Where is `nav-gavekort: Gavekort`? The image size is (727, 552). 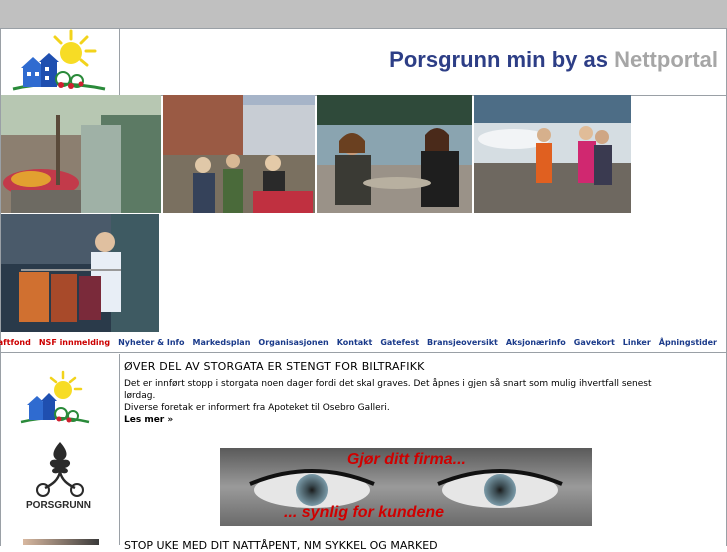
nav-gavekort: Gavekort is located at coordinates (594, 342).